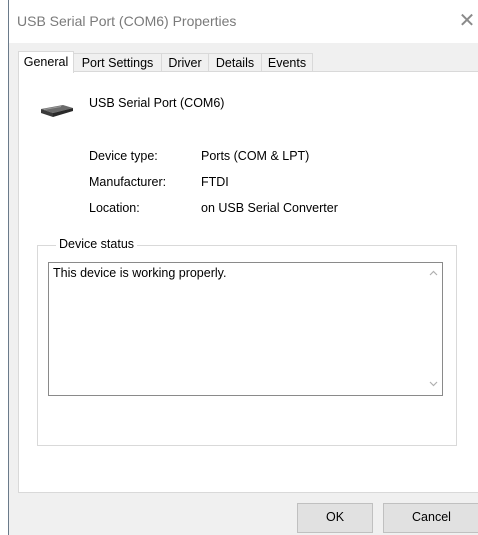 Image resolution: width=478 pixels, height=535 pixels. Describe the element at coordinates (140, 273) in the screenshot. I see `device-status-text: This device is working properly.` at that location.